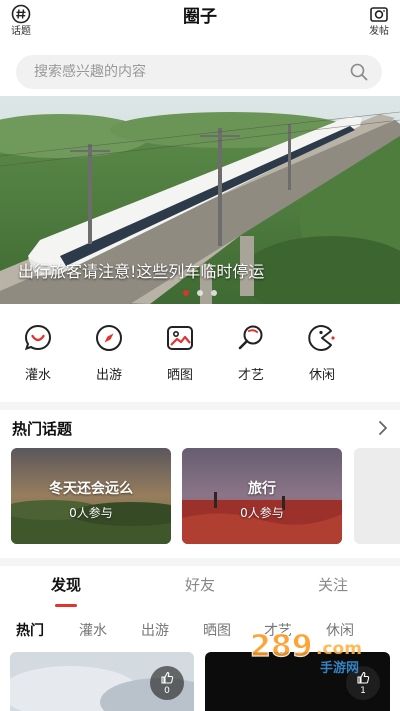 This screenshot has width=400, height=711. Describe the element at coordinates (141, 271) in the screenshot. I see `banner-caption: 出行旅客请注意!这些列车临时停运` at that location.